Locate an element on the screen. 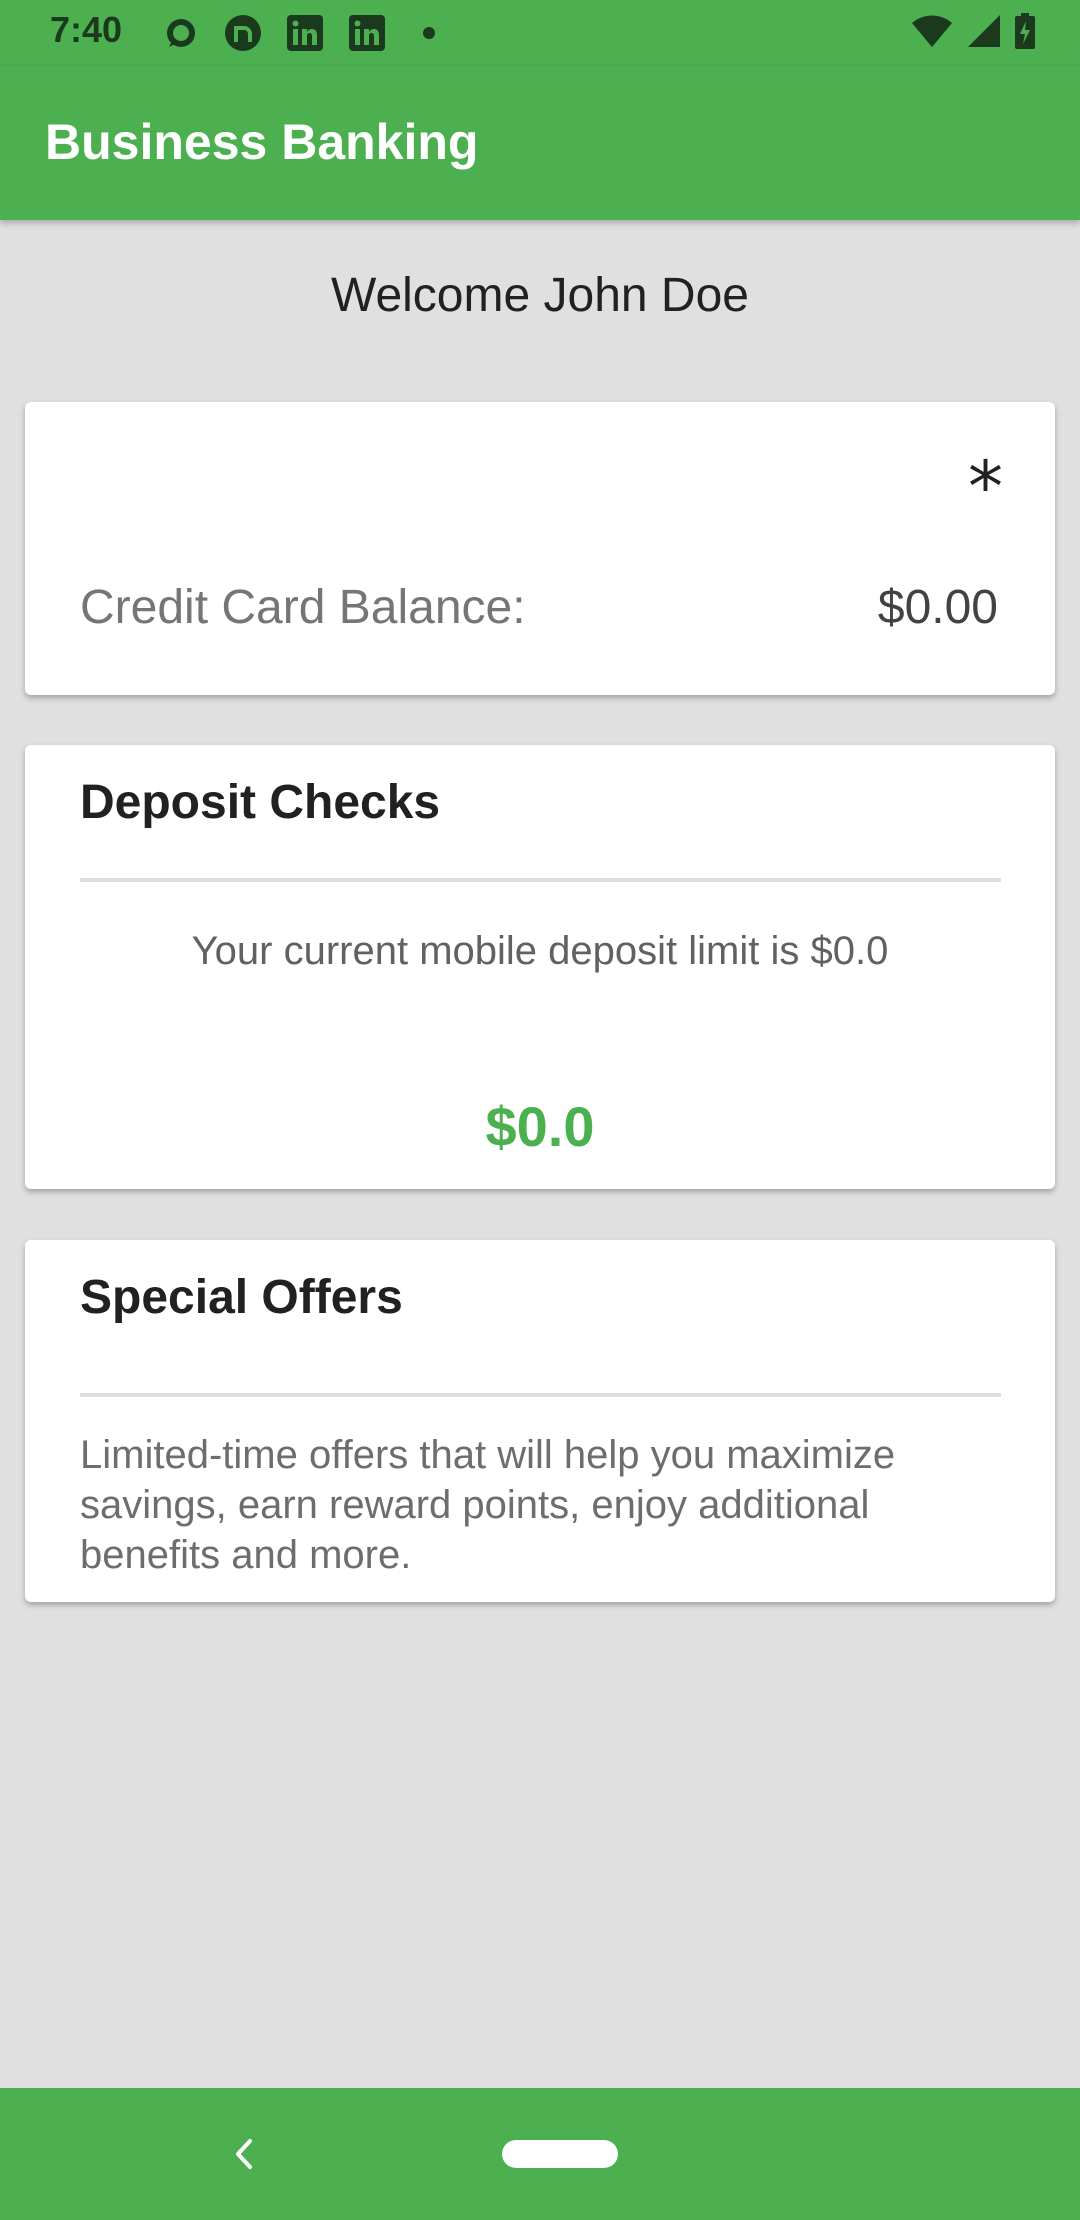 Image resolution: width=1080 pixels, height=2220 pixels. nextdoor-icon is located at coordinates (243, 33).